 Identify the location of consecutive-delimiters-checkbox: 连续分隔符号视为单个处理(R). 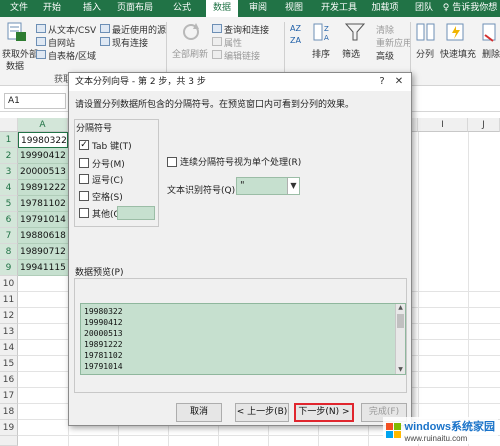
(234, 161).